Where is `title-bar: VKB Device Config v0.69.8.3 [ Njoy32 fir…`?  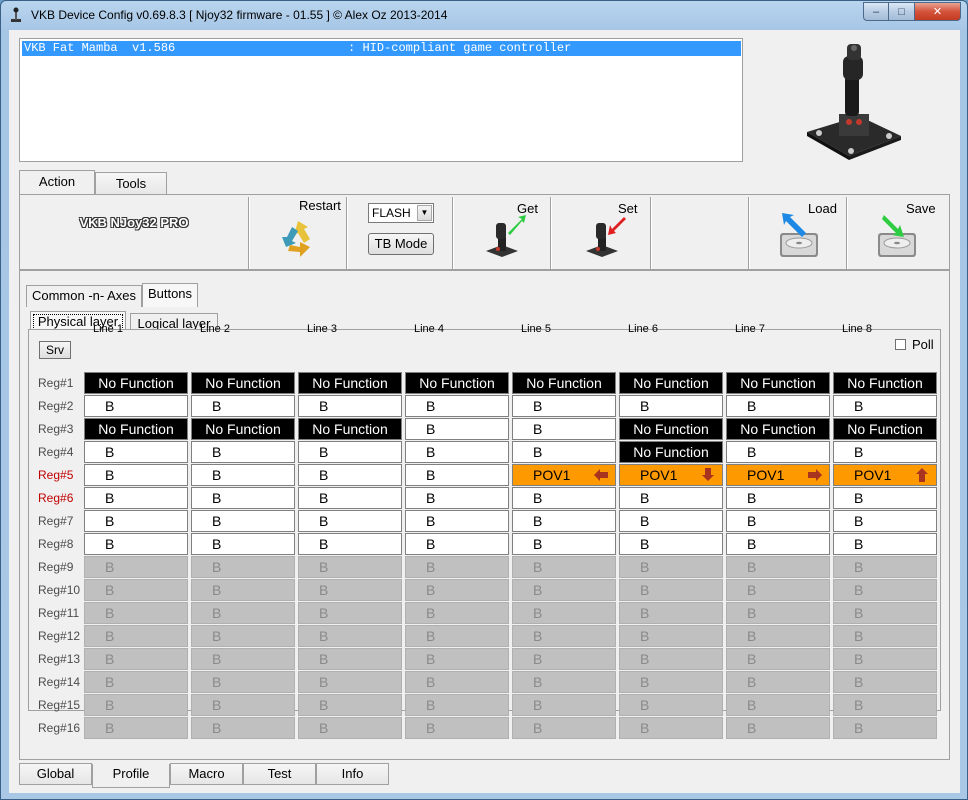
title-bar: VKB Device Config v0.69.8.3 [ Njoy32 fir… is located at coordinates (484, 15).